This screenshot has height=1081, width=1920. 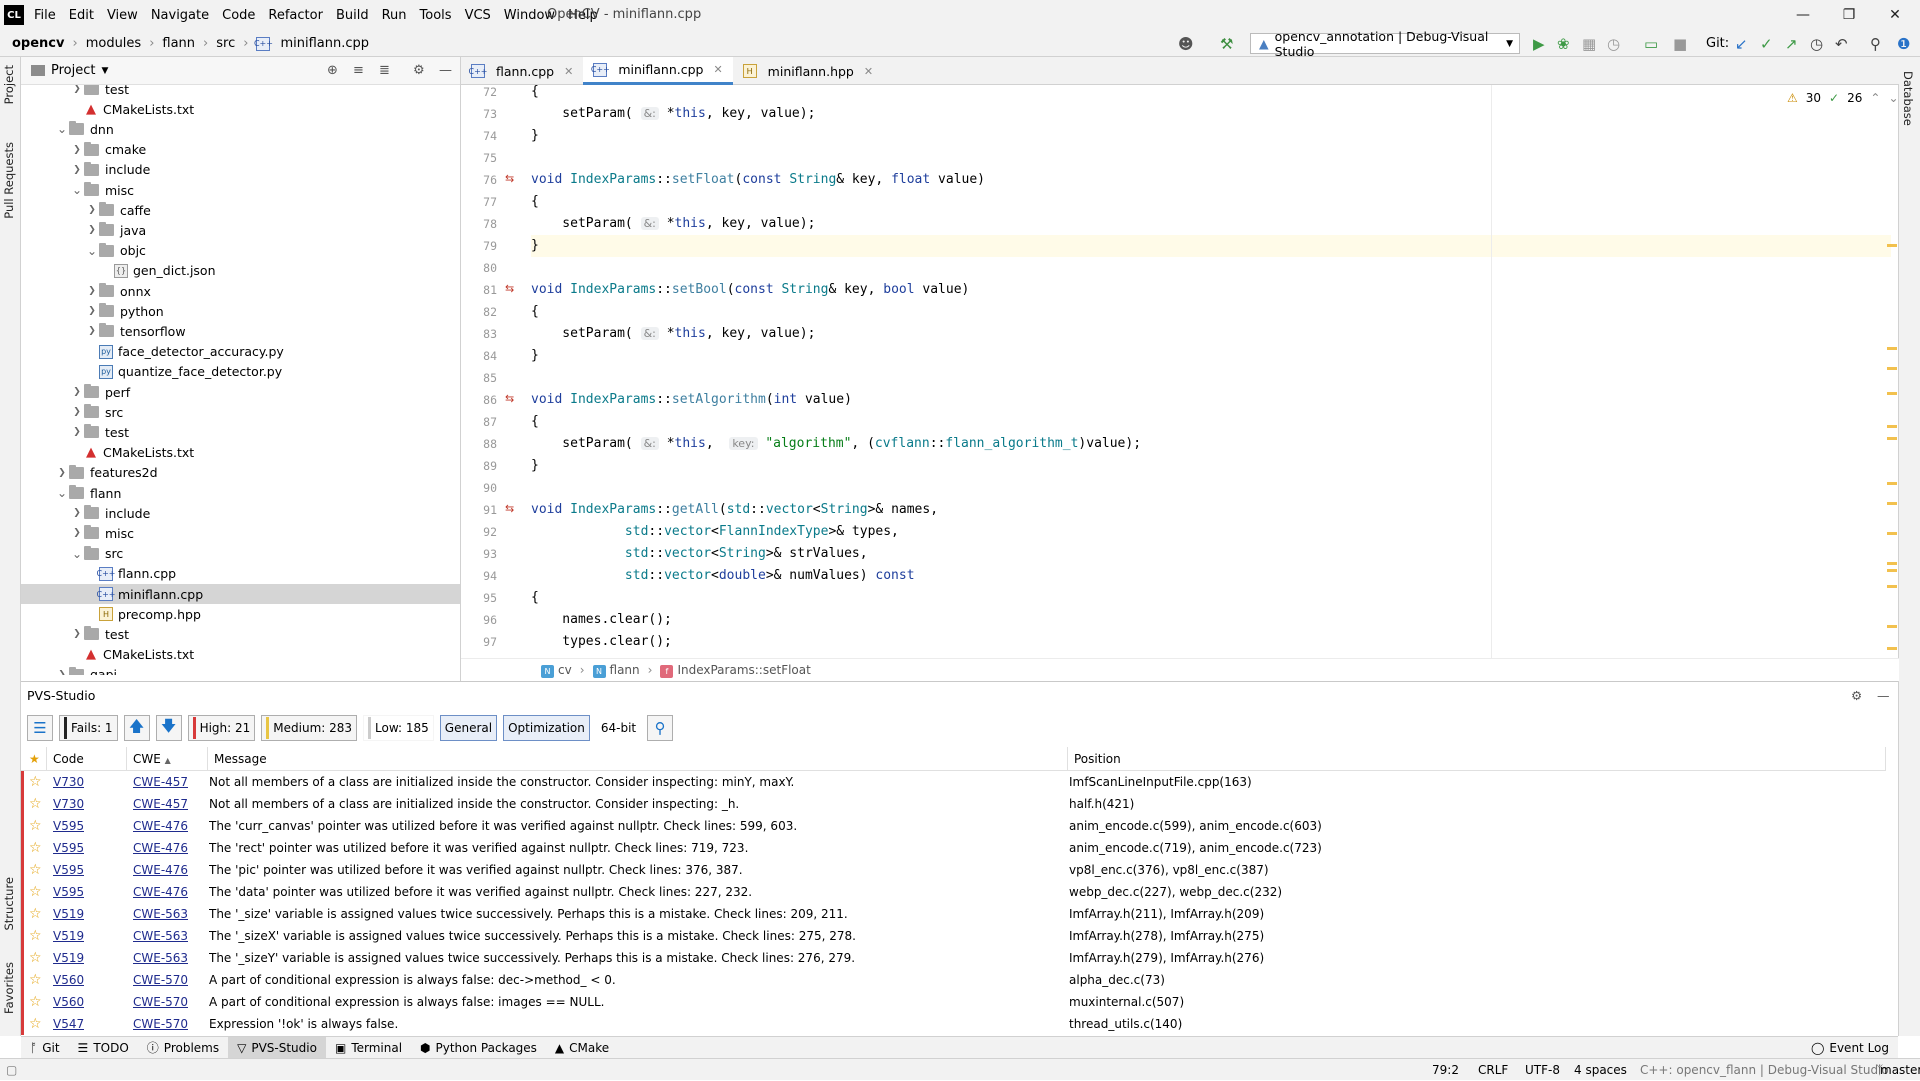 What do you see at coordinates (68, 958) in the screenshot?
I see `diagnostic-code-link: V519` at bounding box center [68, 958].